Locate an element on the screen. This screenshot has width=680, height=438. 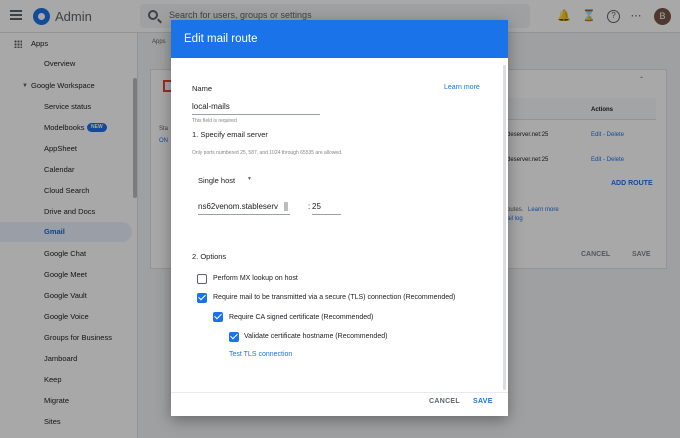
name-field: local-mails is located at coordinates (256, 107).